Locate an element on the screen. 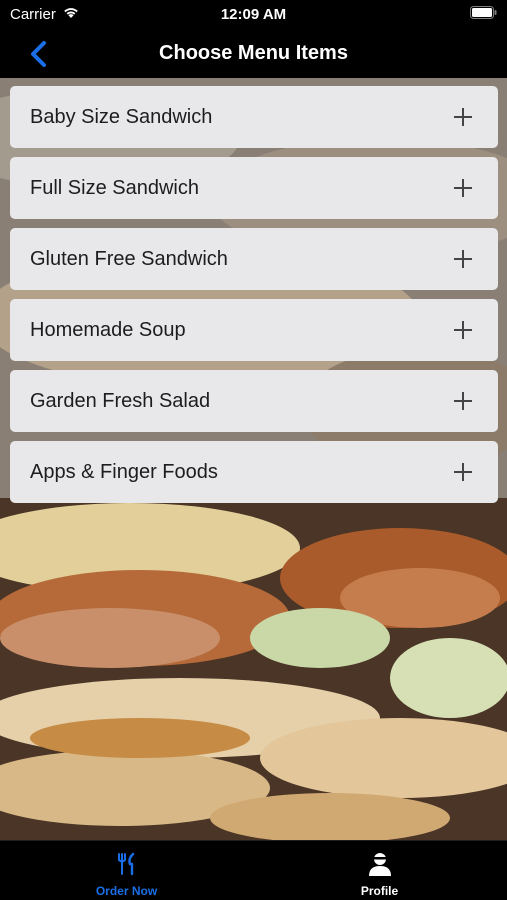 This screenshot has width=507, height=900. tab-label: Profile is located at coordinates (379, 891).